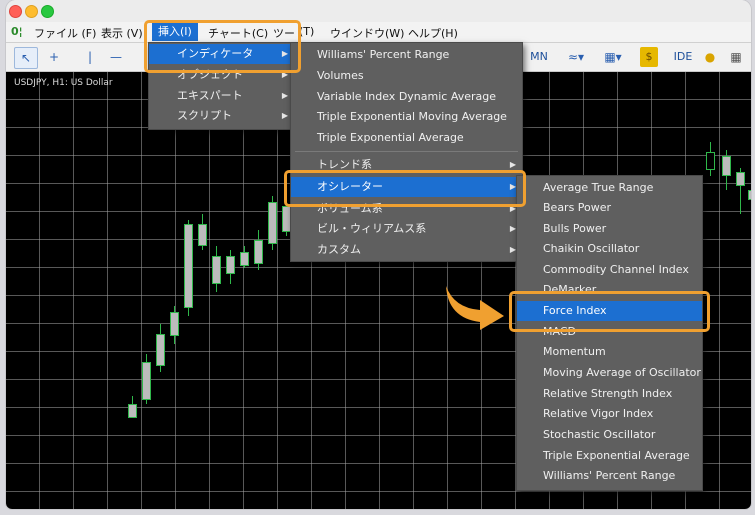 Image resolution: width=755 pixels, height=515 pixels. Describe the element at coordinates (649, 57) in the screenshot. I see `dollar-icon: $` at that location.